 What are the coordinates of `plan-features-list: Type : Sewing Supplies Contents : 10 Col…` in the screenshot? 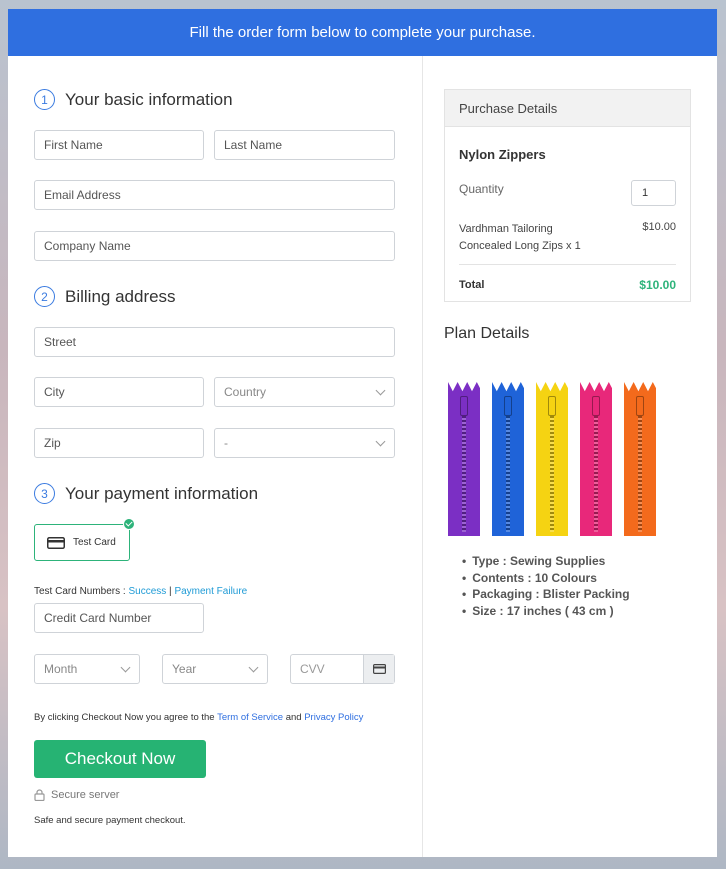 It's located at (546, 586).